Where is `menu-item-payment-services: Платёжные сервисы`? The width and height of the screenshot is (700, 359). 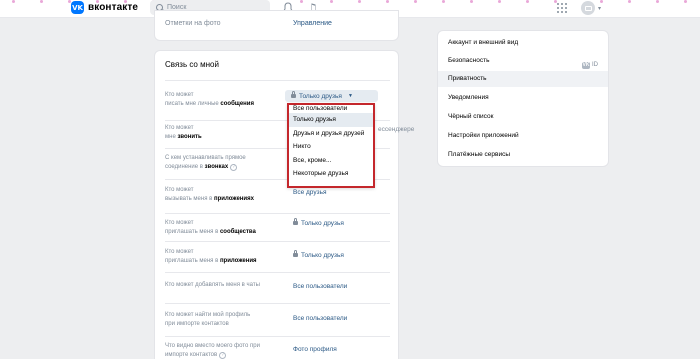
menu-item-payment-services: Платёжные сервисы is located at coordinates (523, 155).